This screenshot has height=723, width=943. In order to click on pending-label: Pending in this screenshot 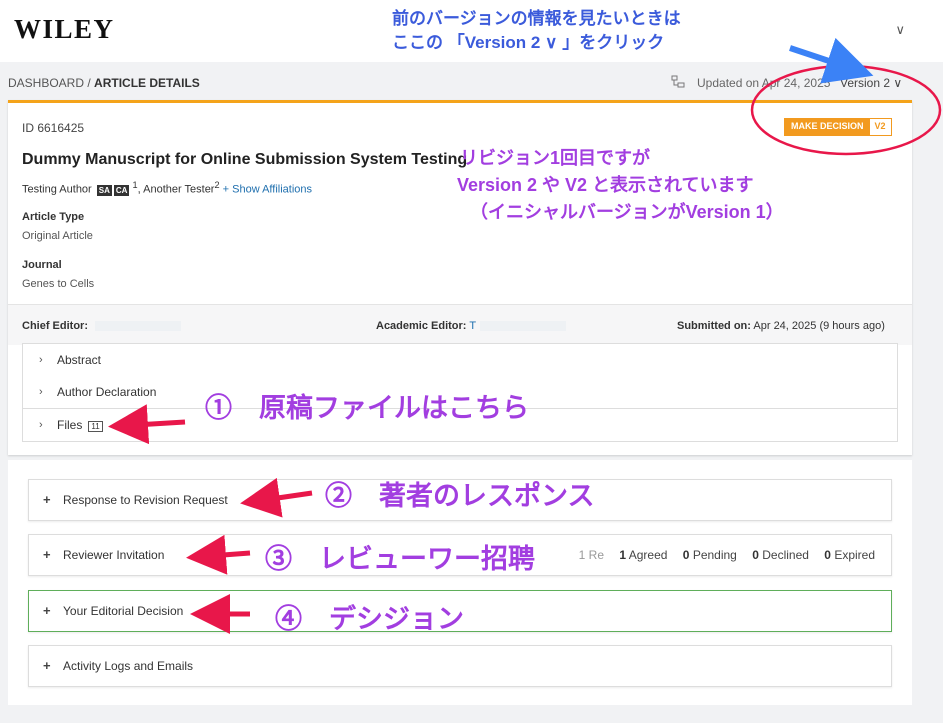, I will do `click(714, 555)`.